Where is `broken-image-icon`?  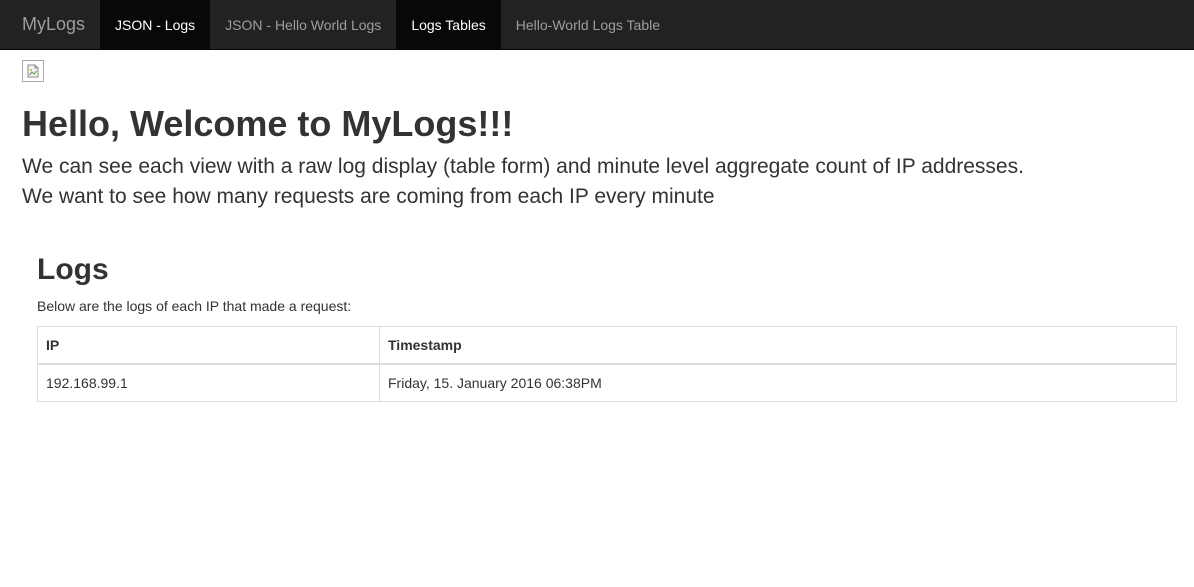 broken-image-icon is located at coordinates (33, 71).